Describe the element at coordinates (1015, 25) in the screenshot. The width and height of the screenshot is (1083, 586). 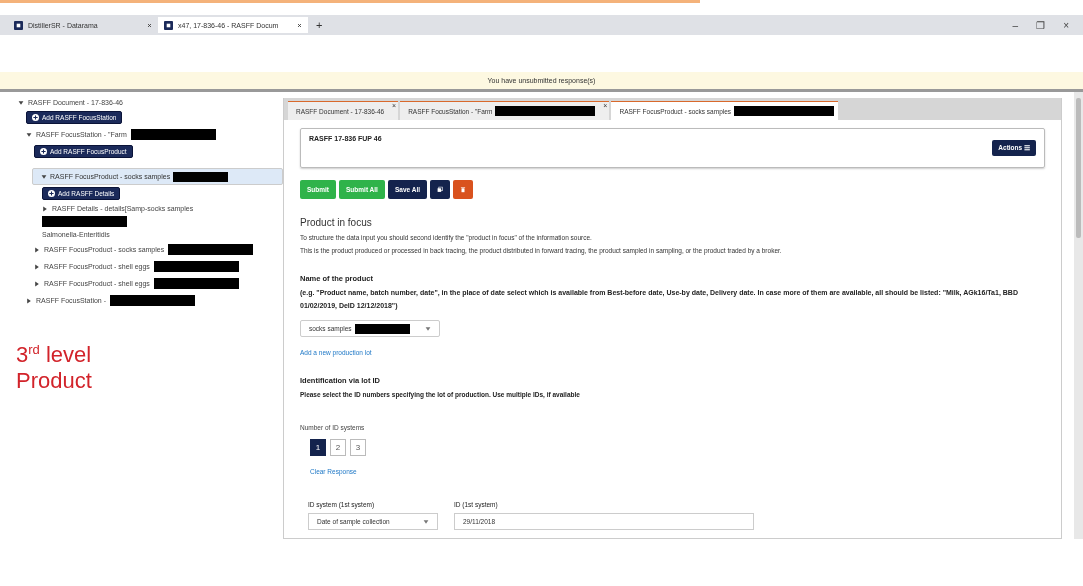
I see `minimize-button: –` at that location.